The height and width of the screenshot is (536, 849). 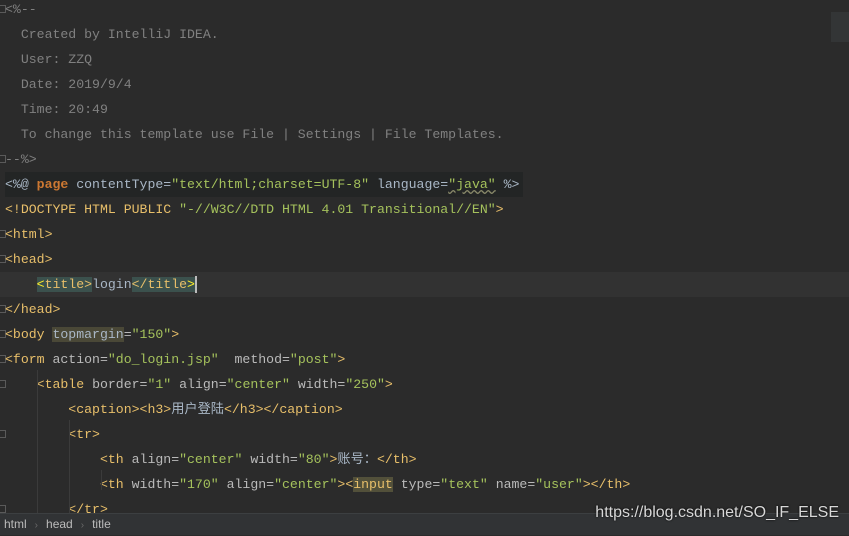 I want to click on code-text: <%--, so click(x=21, y=11).